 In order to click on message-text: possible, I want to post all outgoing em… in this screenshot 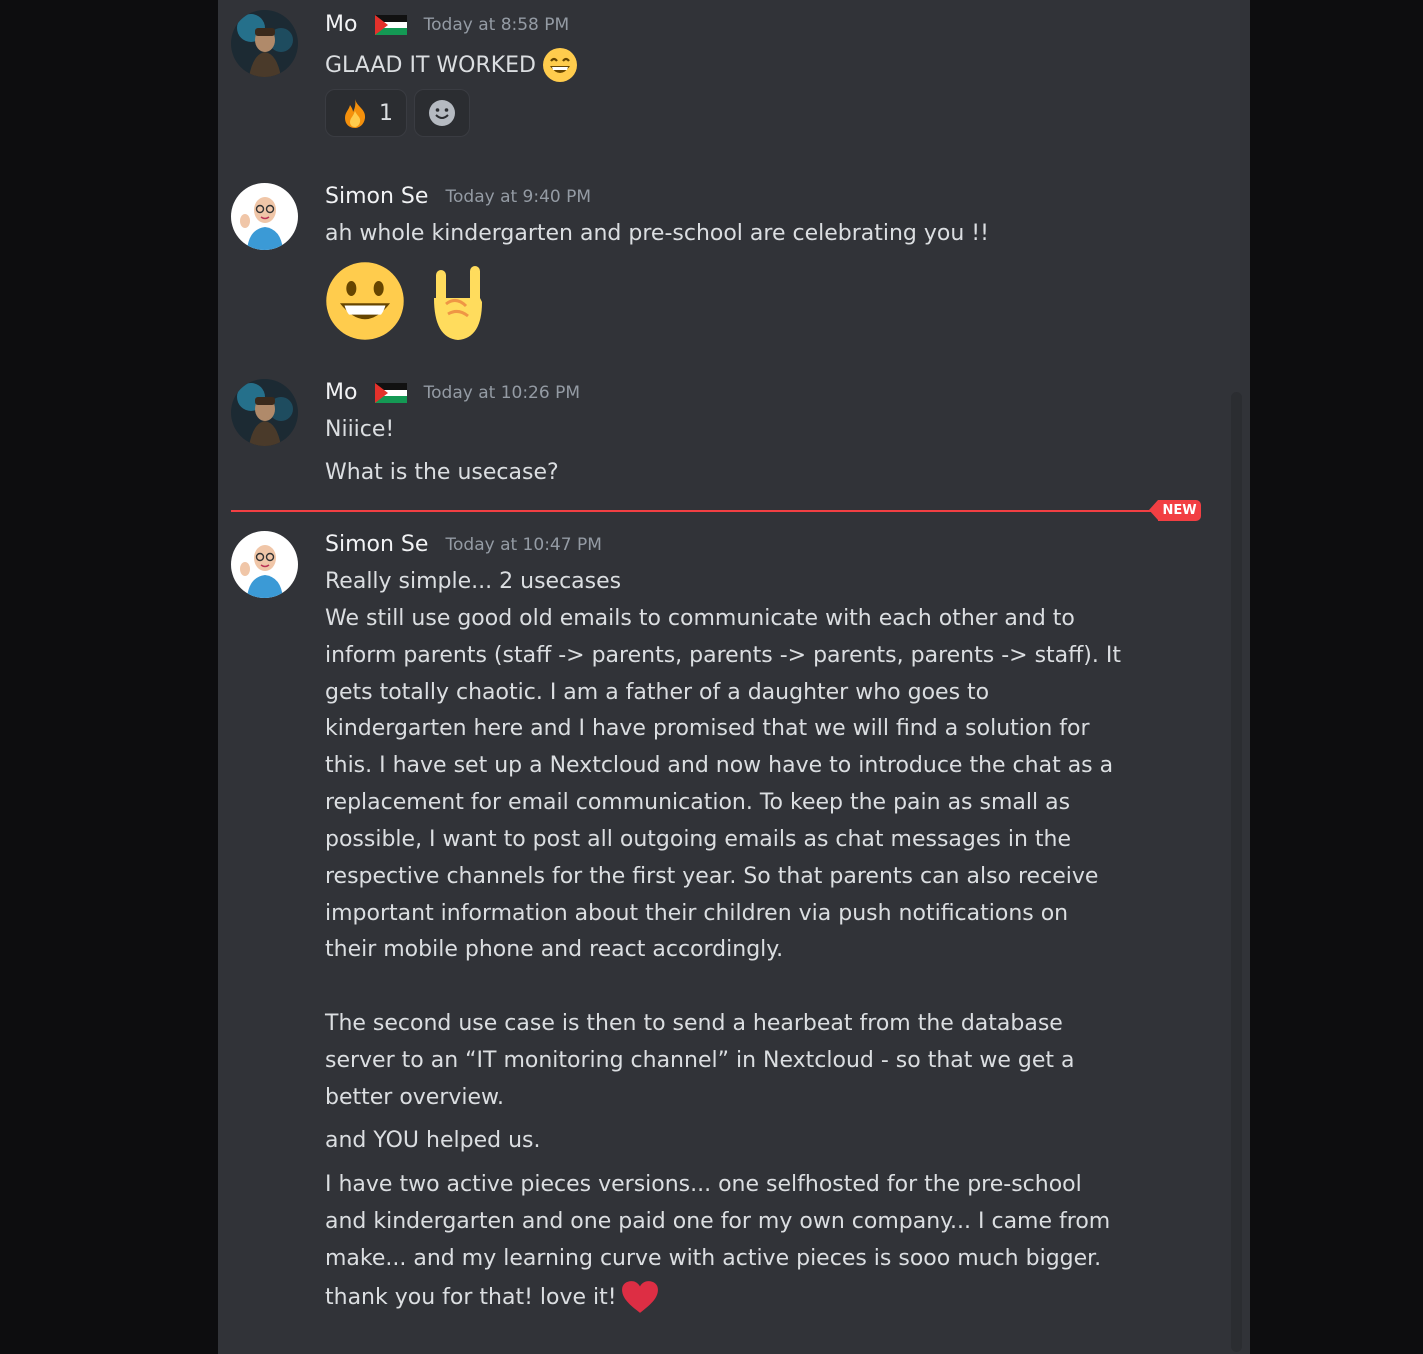, I will do `click(698, 839)`.